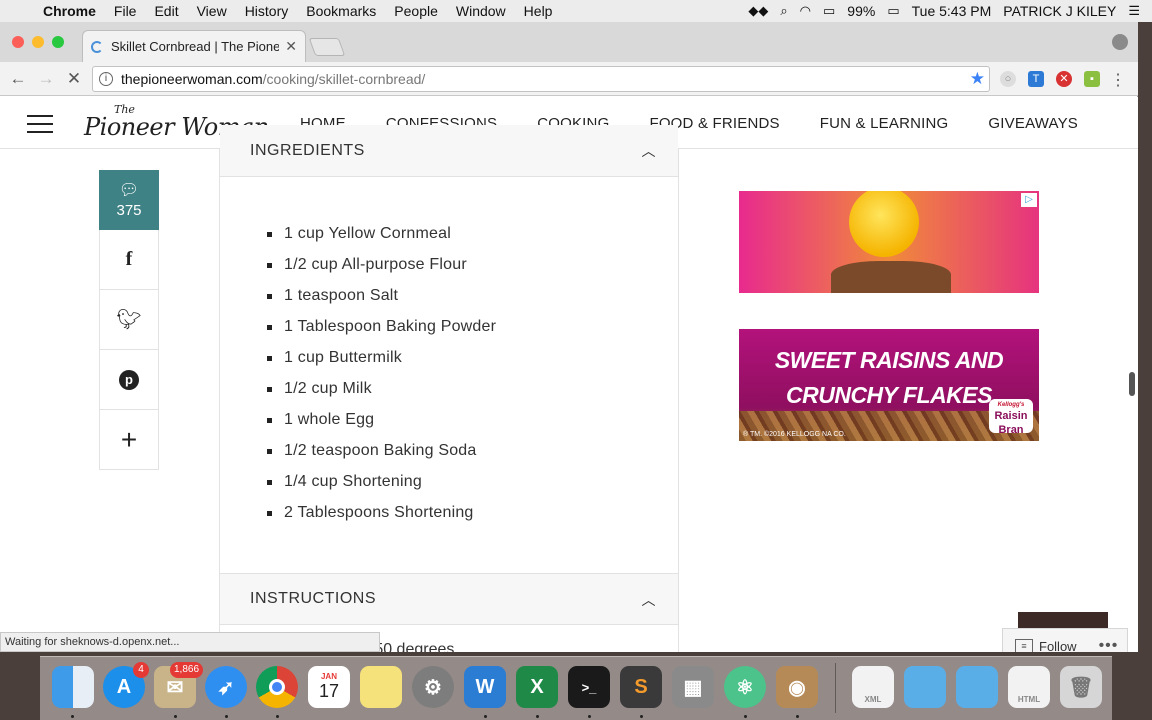  Describe the element at coordinates (693, 687) in the screenshot. I see `calculator-icon: ▦` at that location.